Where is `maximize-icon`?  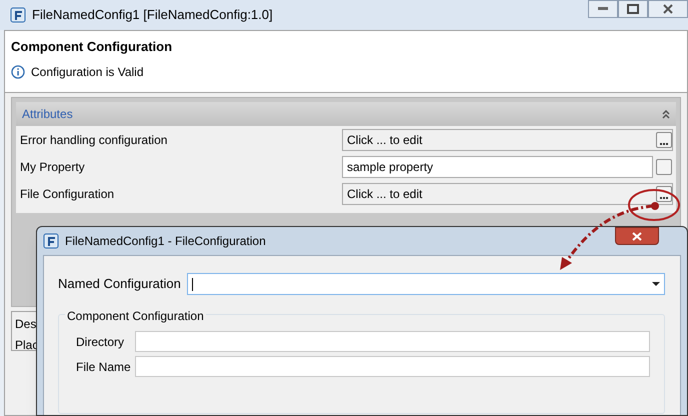
maximize-icon is located at coordinates (633, 9).